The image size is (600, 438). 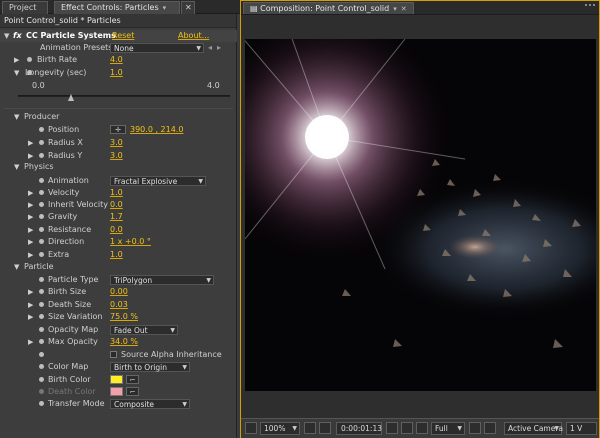 What do you see at coordinates (420, 8) in the screenshot?
I see `composition-tab-bar: ▤ Composition: Point Control_solid ▾ ✕` at bounding box center [420, 8].